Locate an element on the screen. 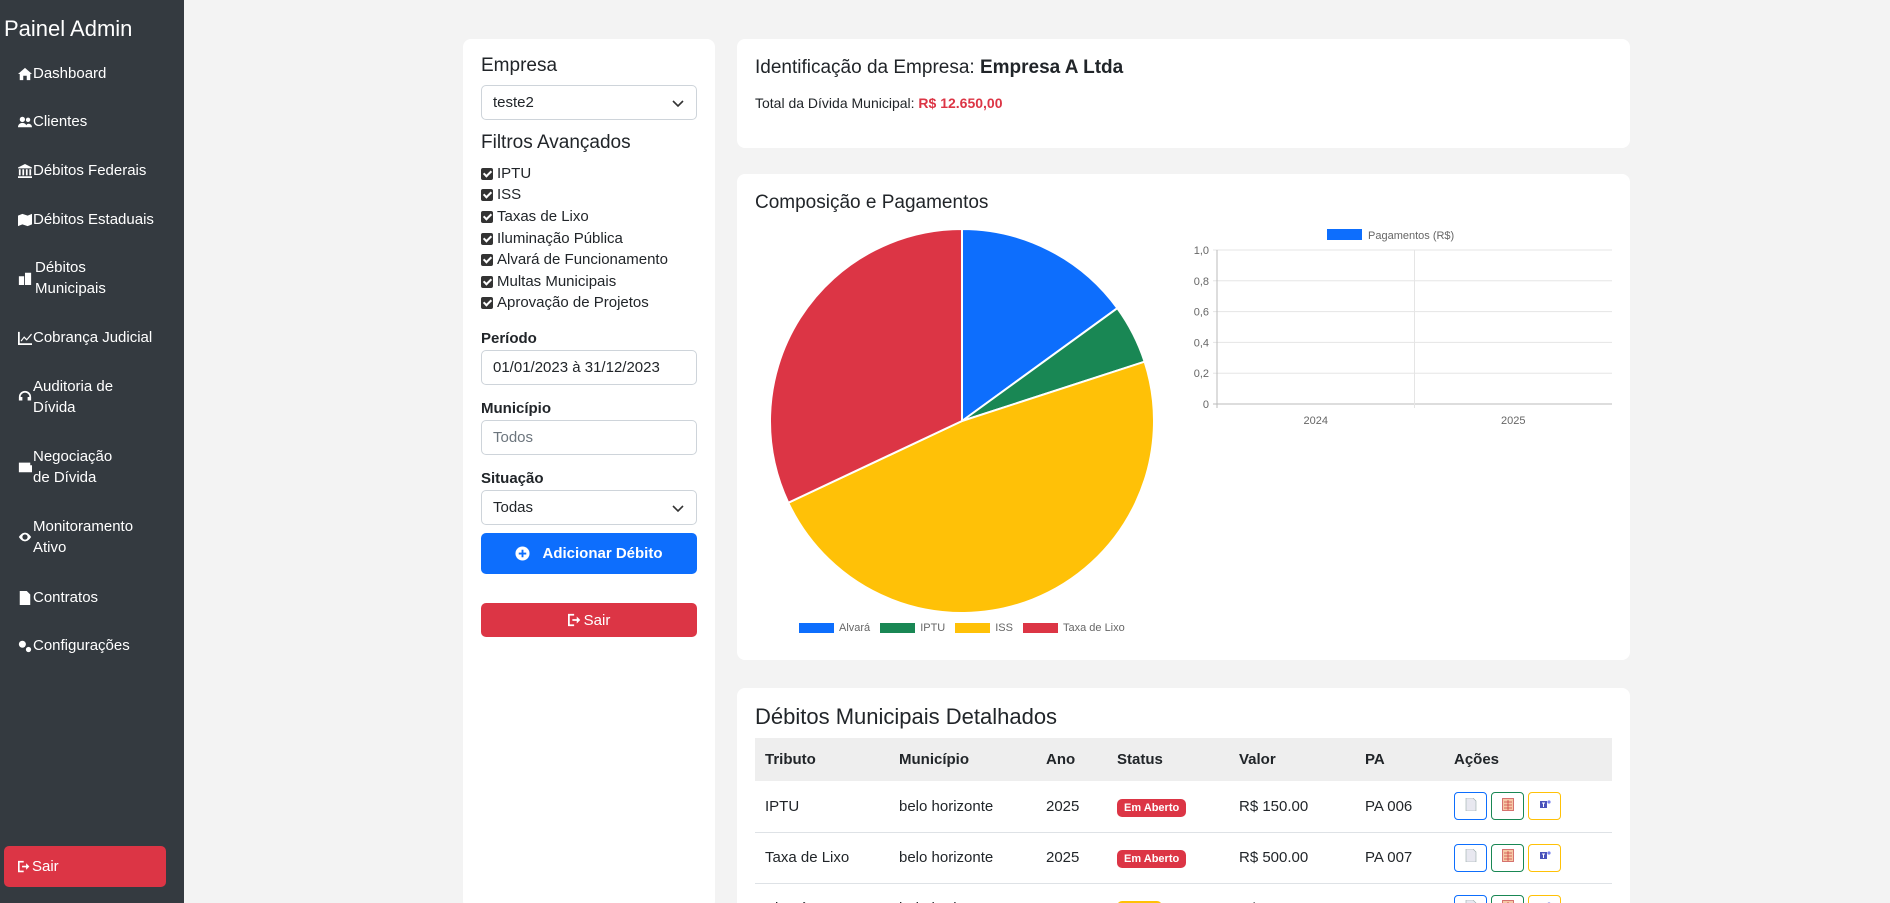 The height and width of the screenshot is (903, 1890). sidebar-item-contratos: Contratos is located at coordinates (49, 597).